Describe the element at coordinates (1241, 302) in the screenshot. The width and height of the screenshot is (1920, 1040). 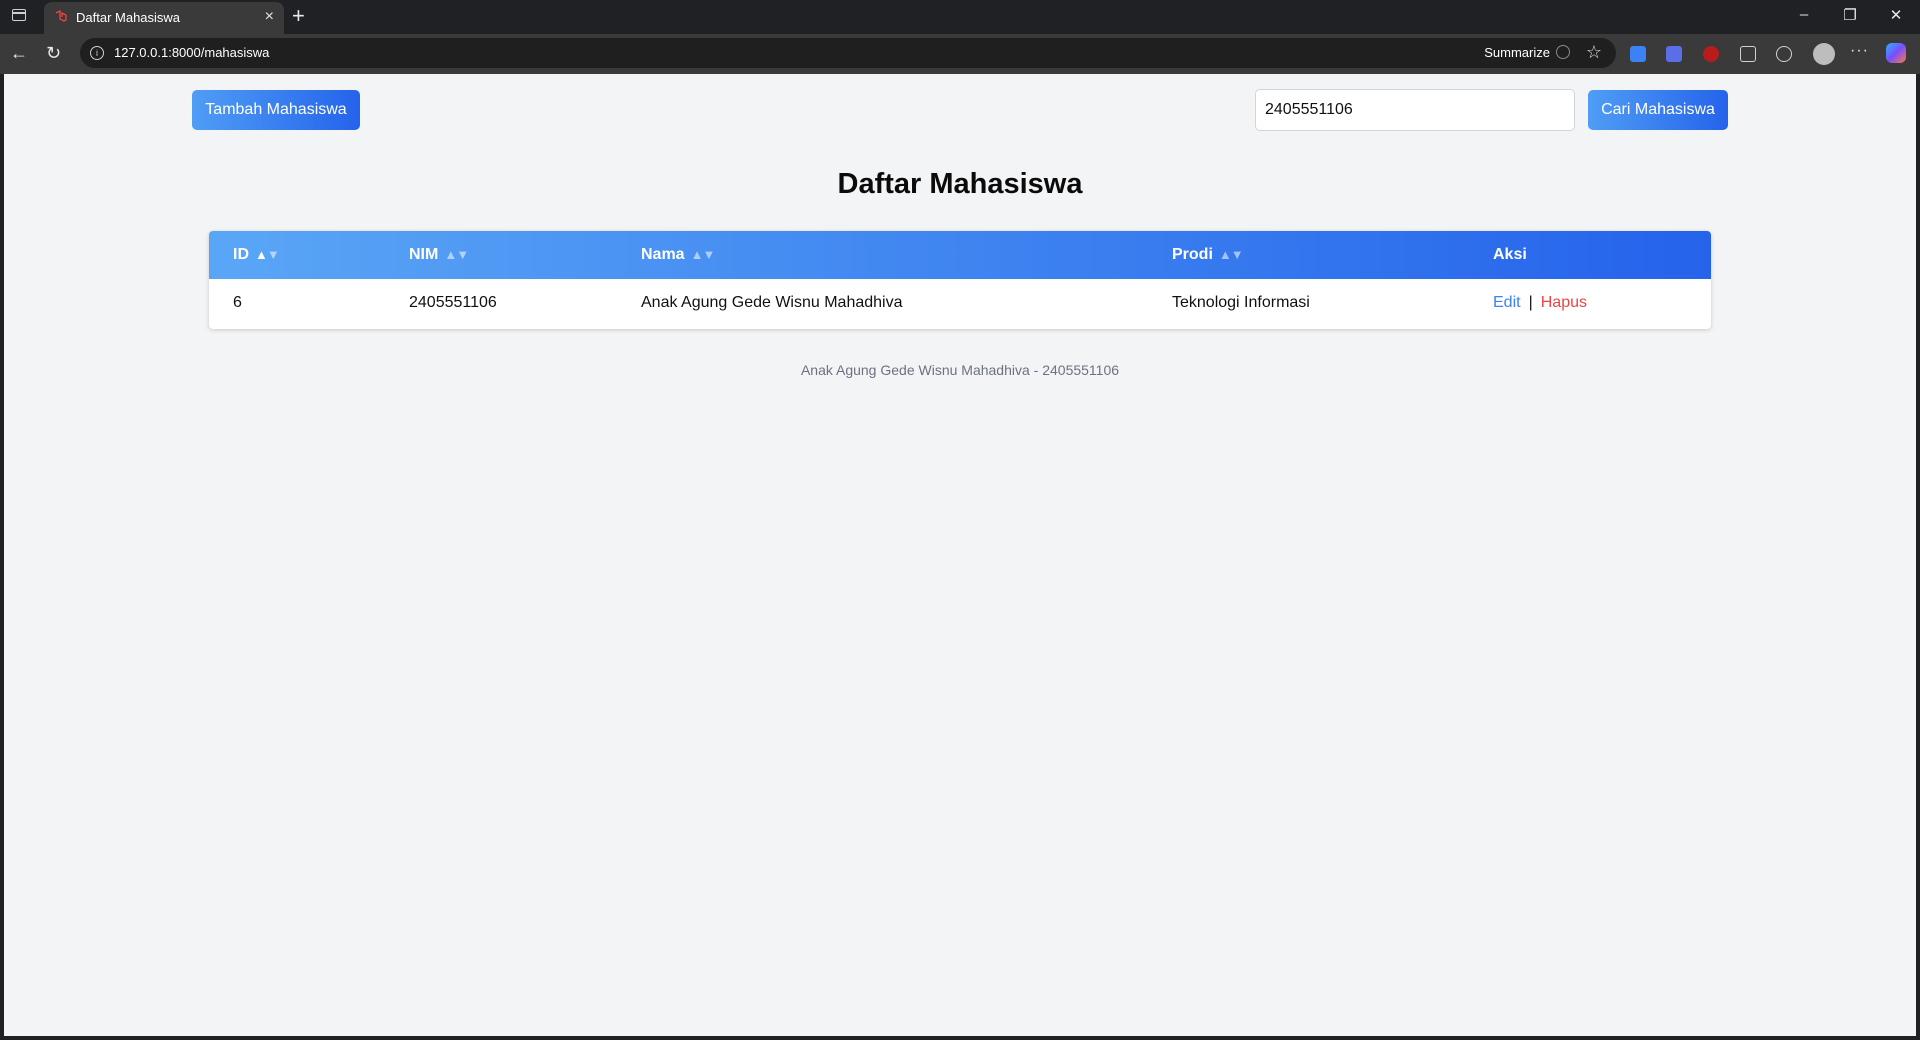
I see `cell-prodi: Teknologi Informasi` at that location.